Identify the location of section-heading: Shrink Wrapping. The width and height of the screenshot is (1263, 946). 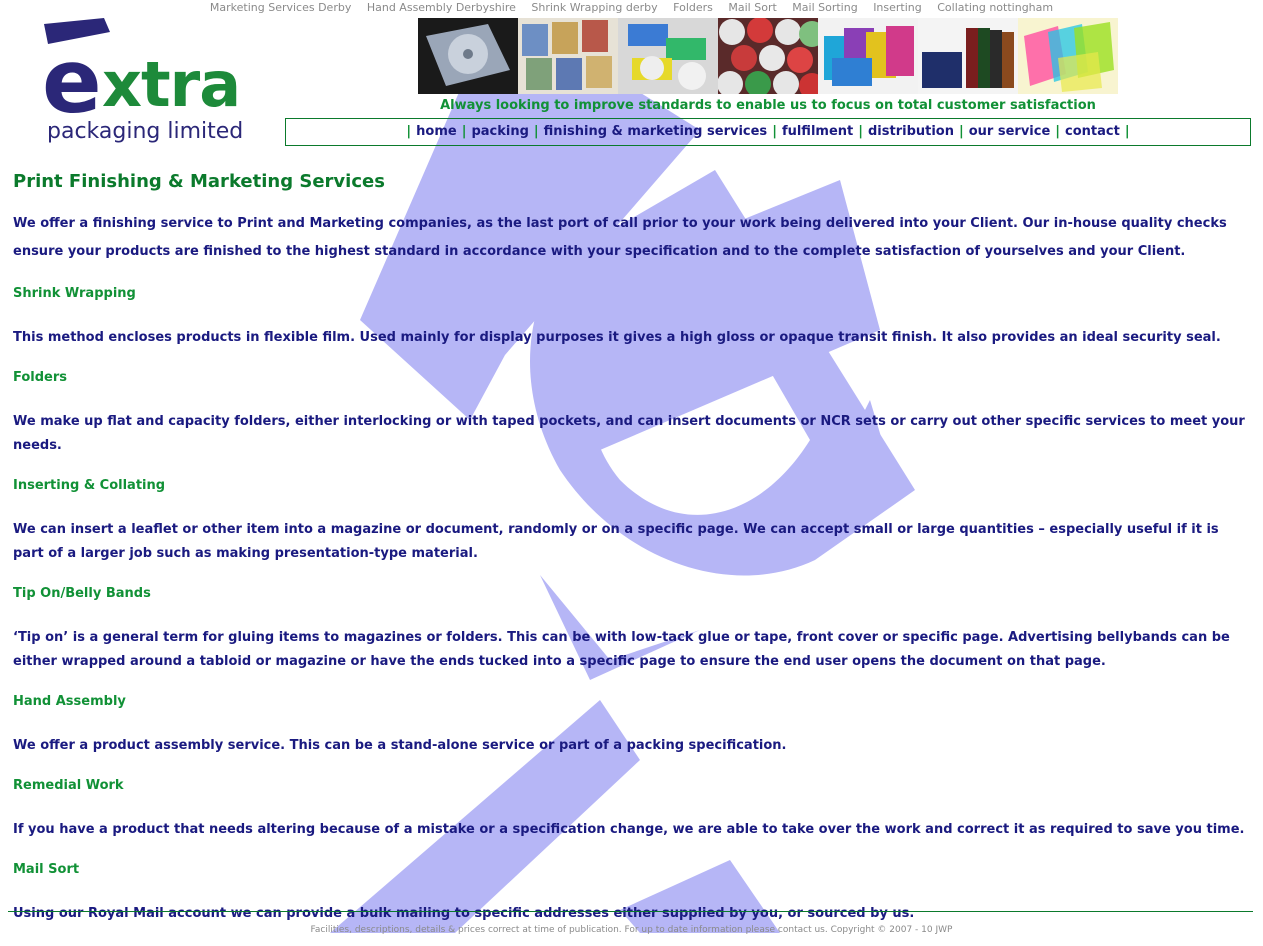
(74, 293).